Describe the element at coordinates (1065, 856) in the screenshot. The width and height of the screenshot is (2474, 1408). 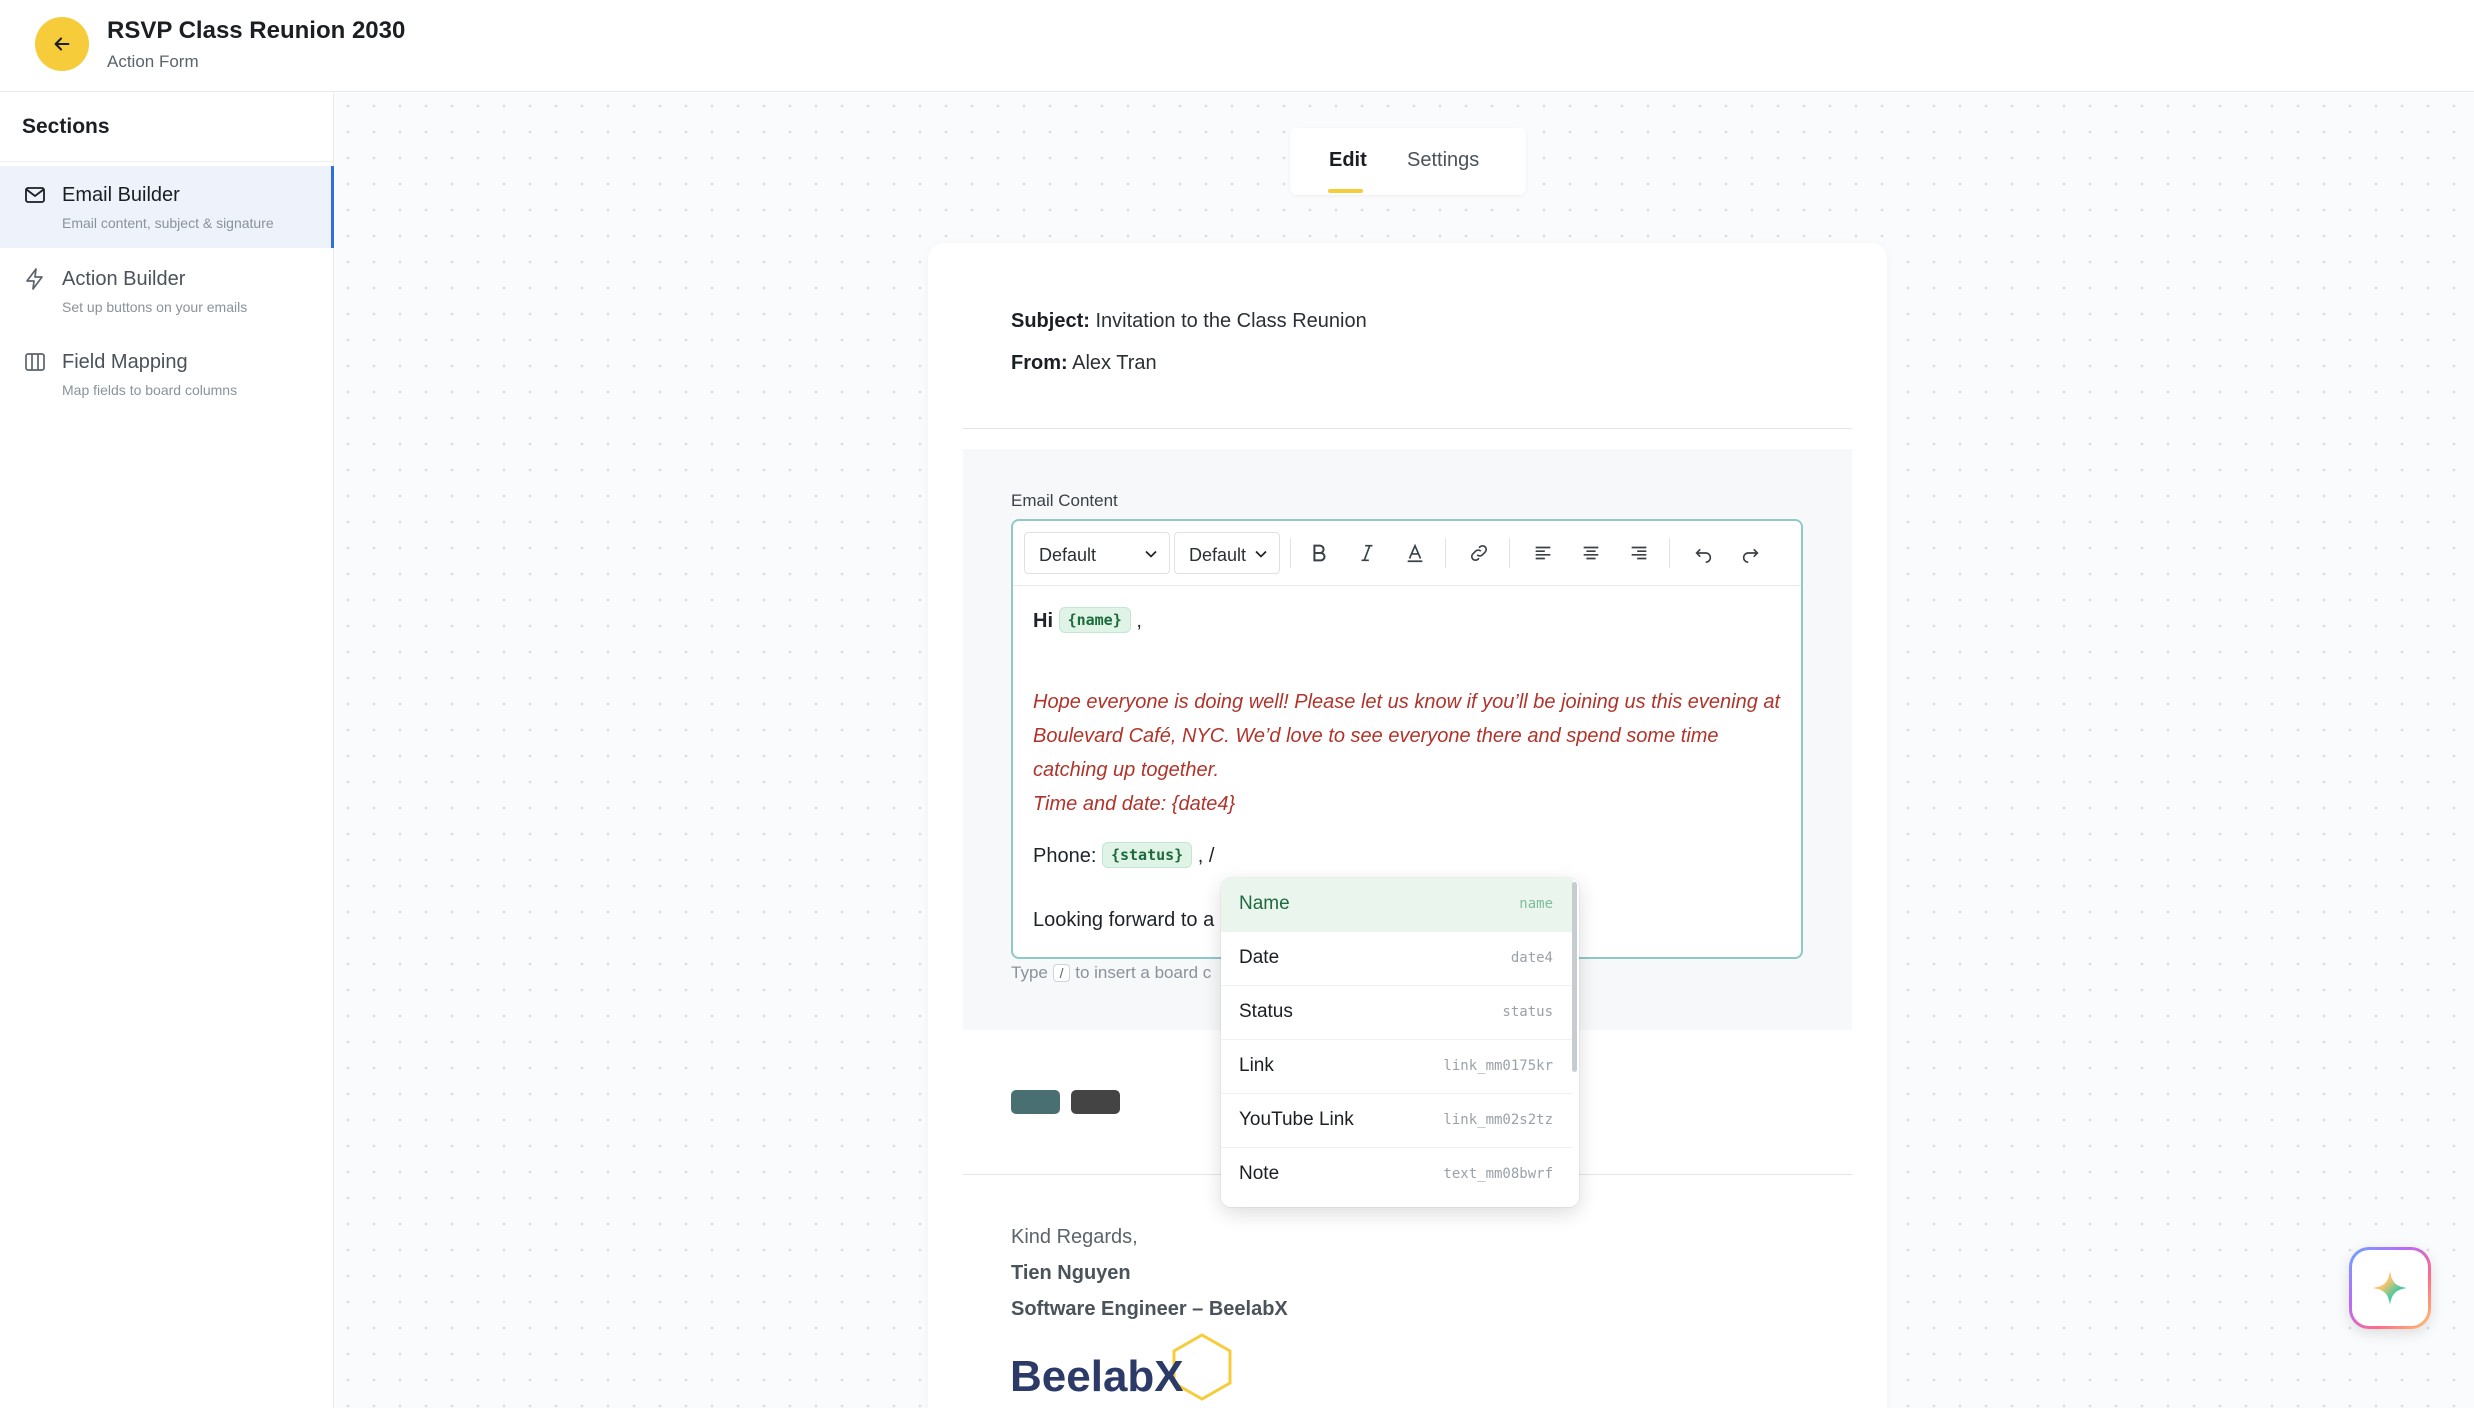
I see `phone-label: Phone:` at that location.